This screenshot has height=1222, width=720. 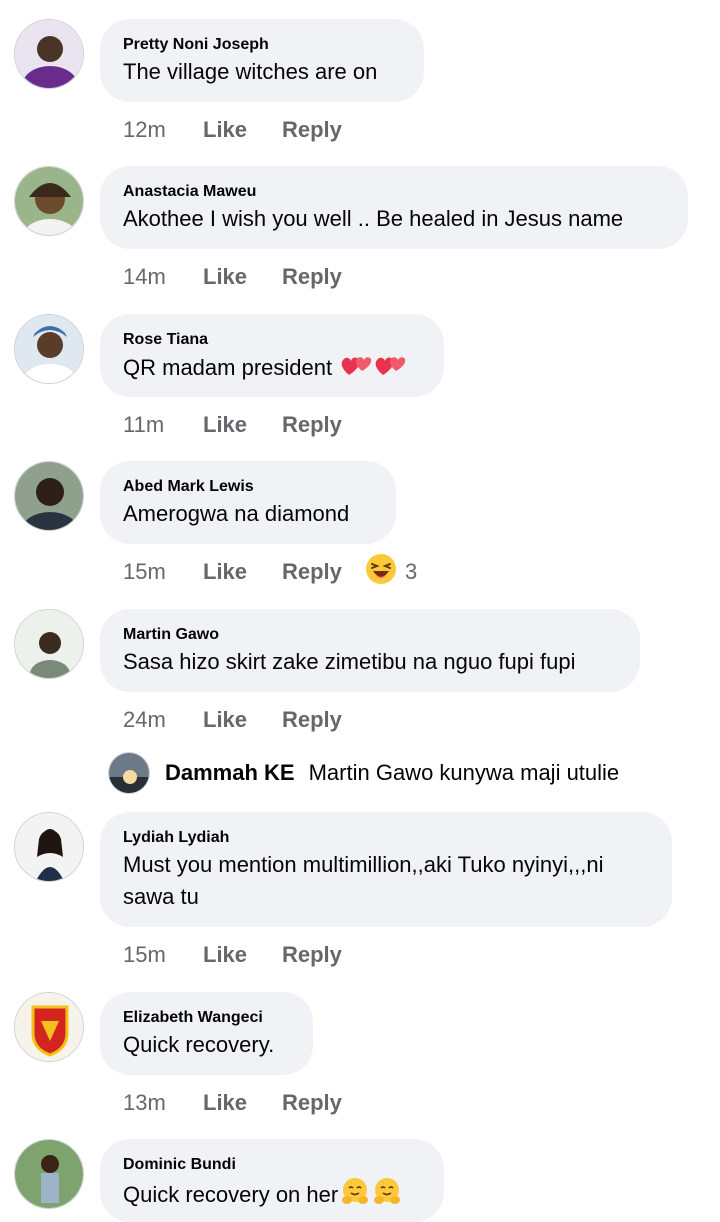 I want to click on reply-author: Dammah KE, so click(x=230, y=773).